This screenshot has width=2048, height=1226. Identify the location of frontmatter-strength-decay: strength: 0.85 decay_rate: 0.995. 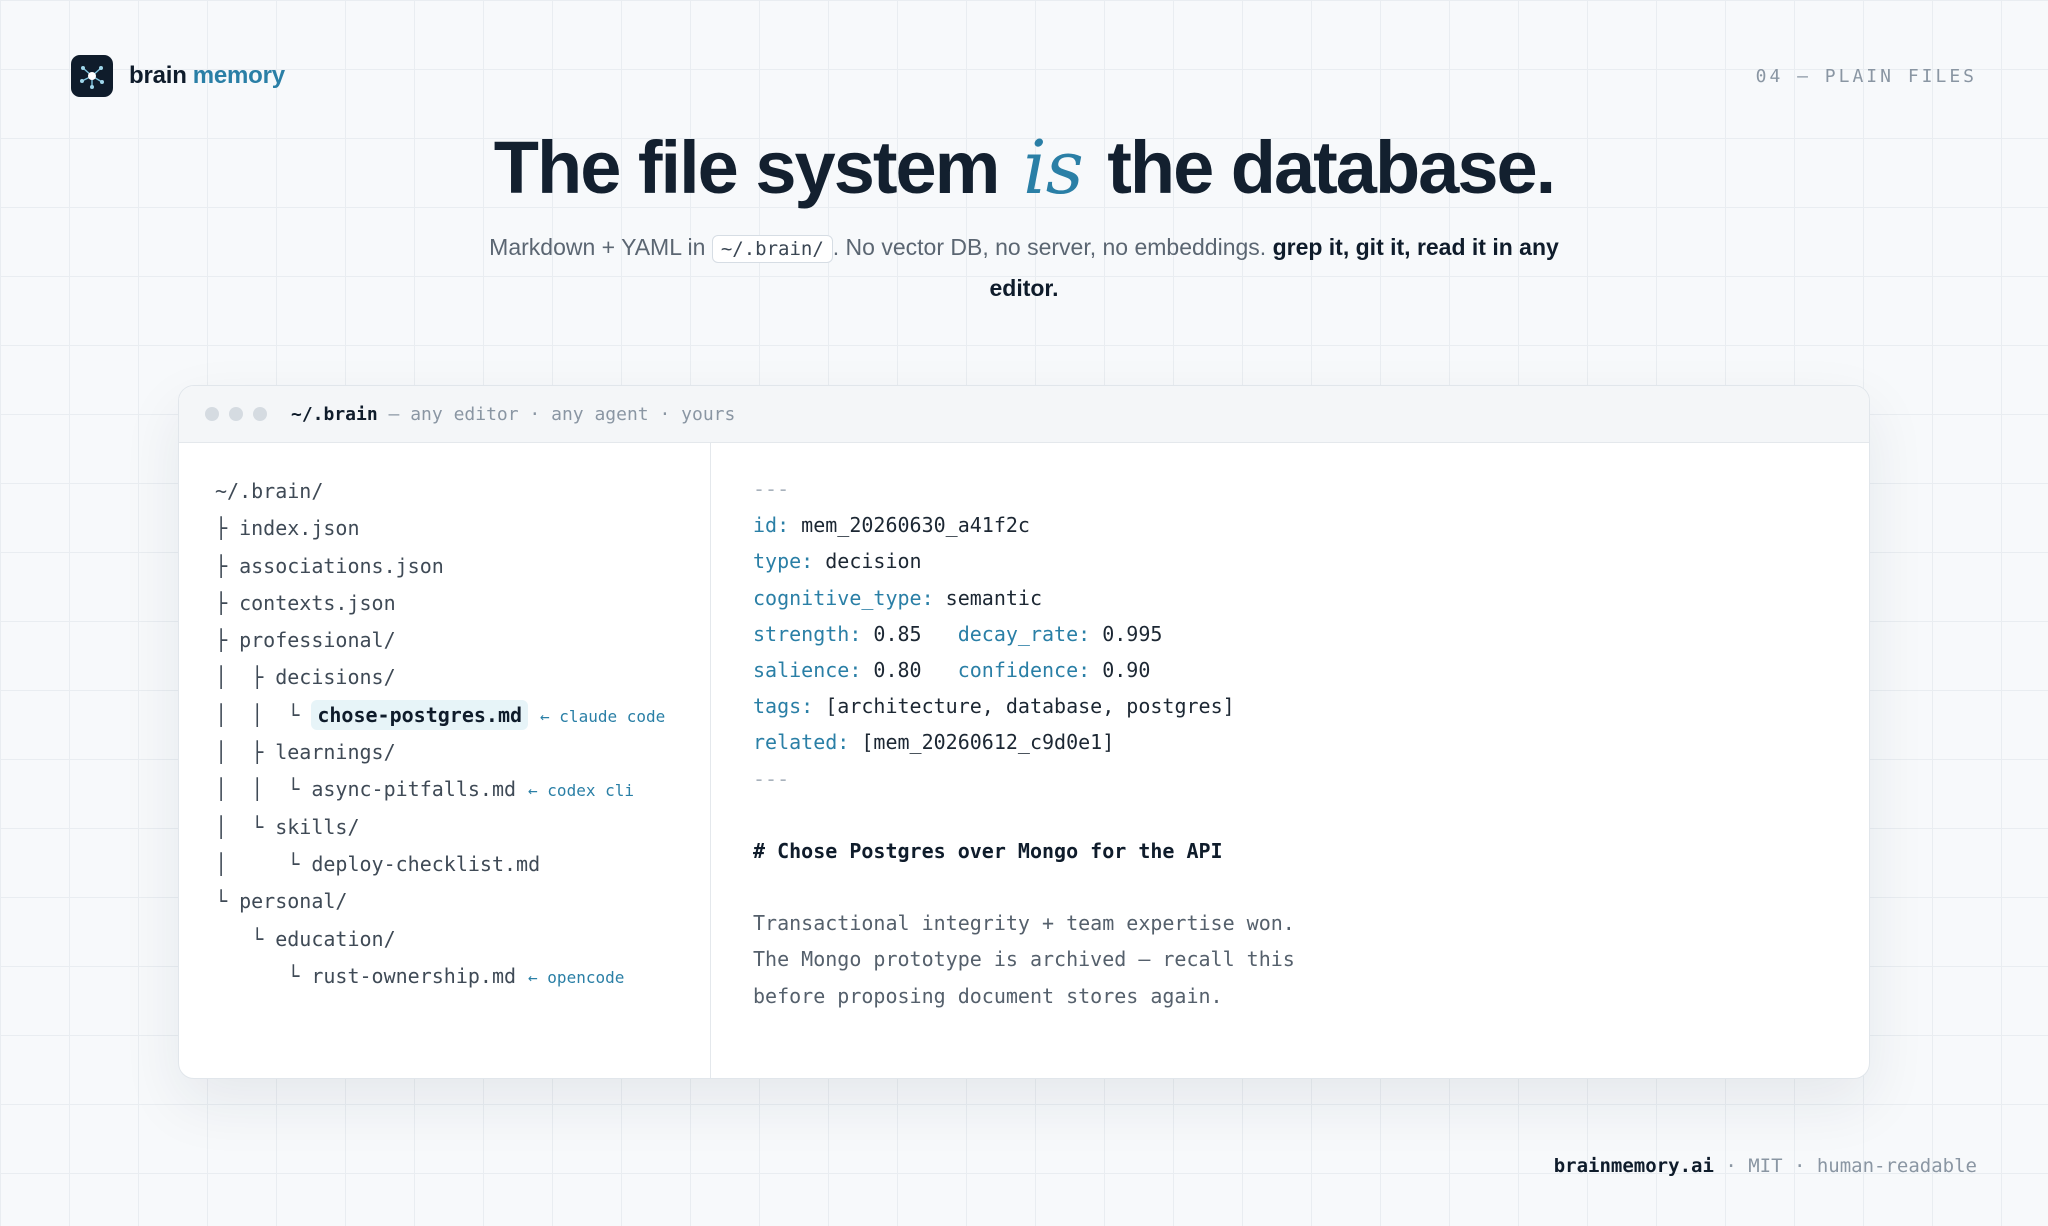
(958, 633).